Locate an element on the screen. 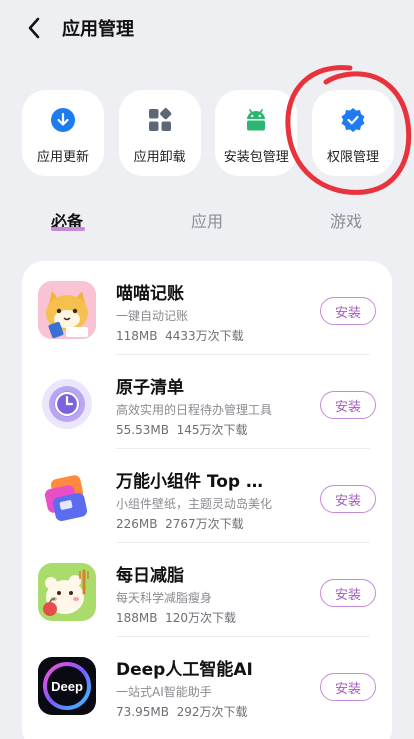  app-description: 一键自动记账 is located at coordinates (152, 316).